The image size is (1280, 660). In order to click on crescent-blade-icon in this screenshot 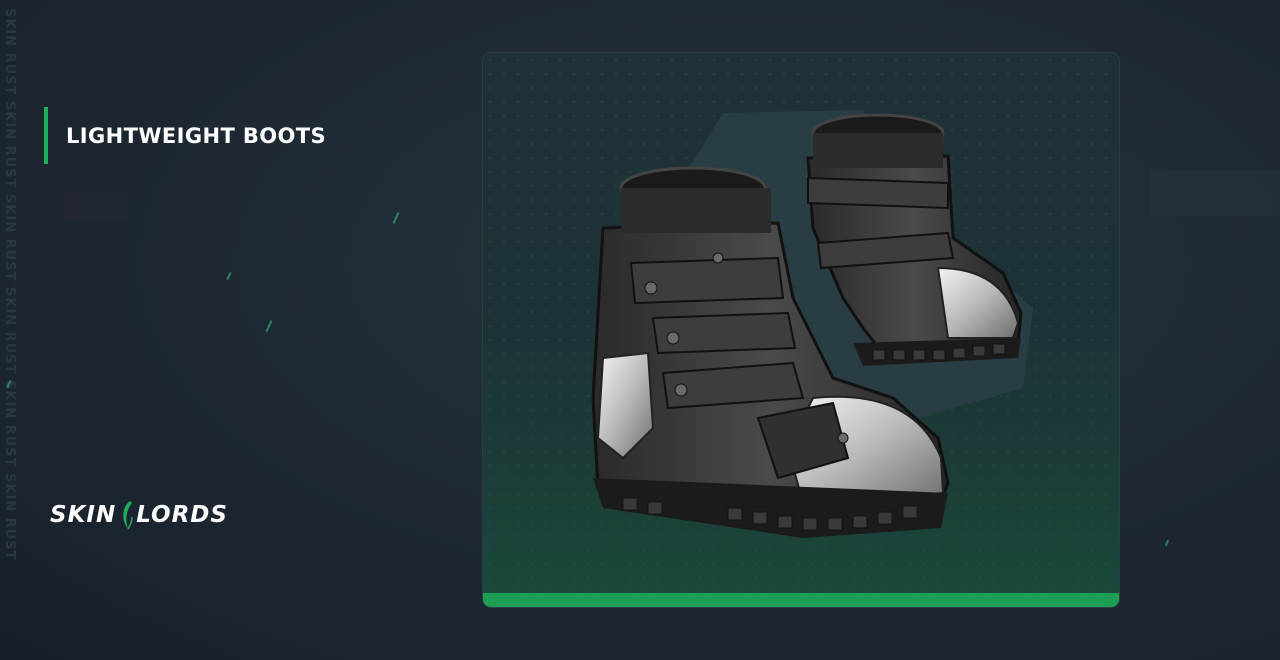, I will do `click(128, 515)`.